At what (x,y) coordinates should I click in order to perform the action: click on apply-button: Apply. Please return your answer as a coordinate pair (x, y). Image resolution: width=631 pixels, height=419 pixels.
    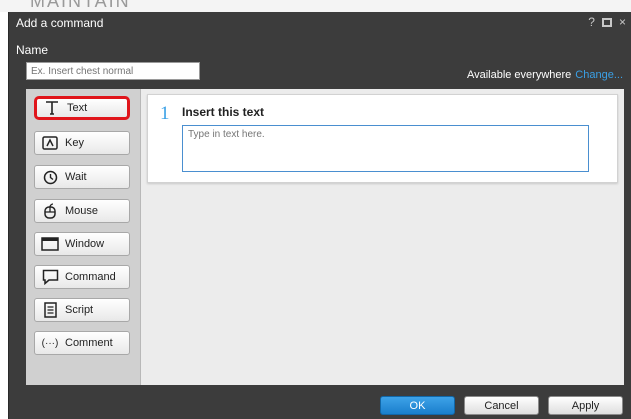
    Looking at the image, I should click on (585, 405).